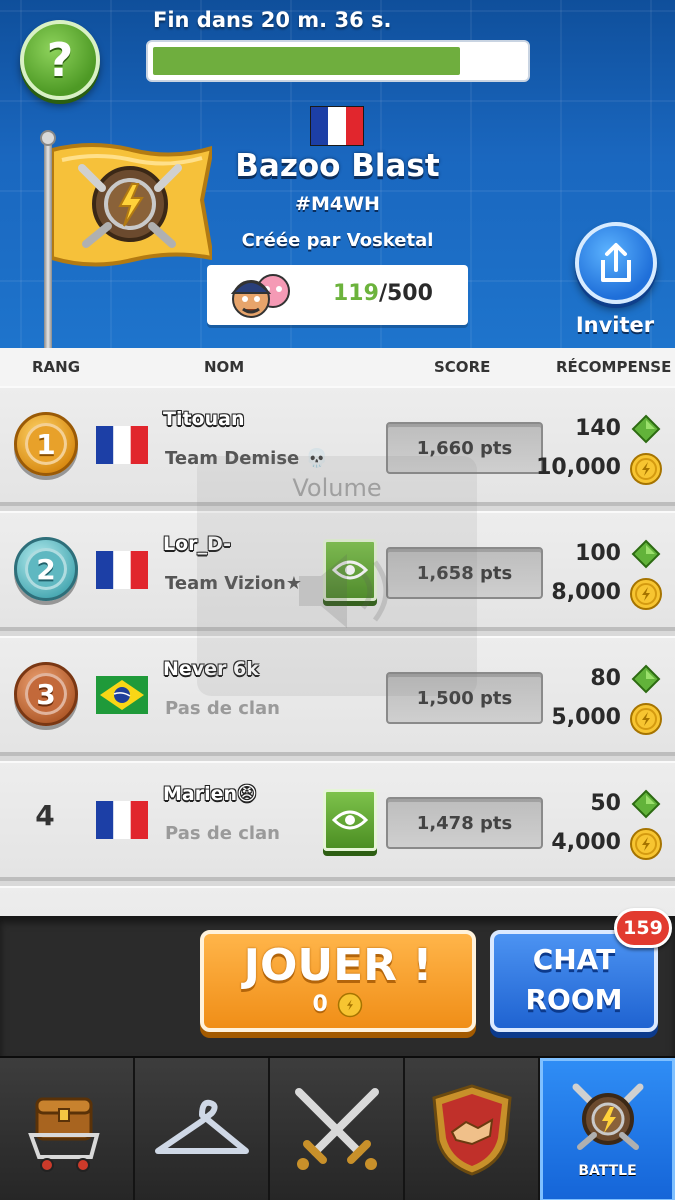 This screenshot has height=1200, width=675. I want to click on shop-cart-icon, so click(63, 1134).